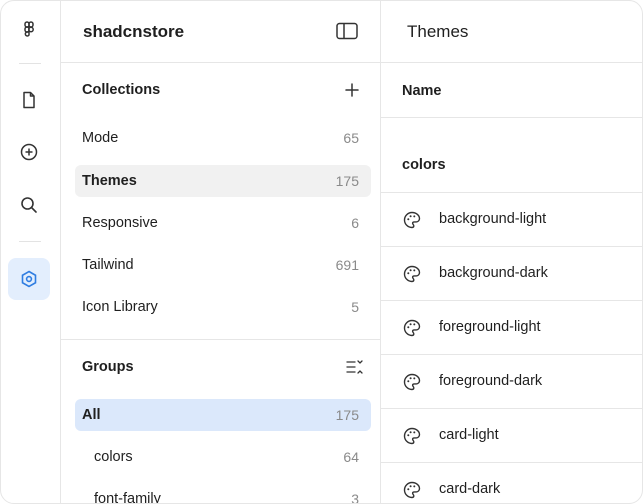 Image resolution: width=644 pixels, height=504 pixels. Describe the element at coordinates (351, 457) in the screenshot. I see `group-count: 64` at that location.